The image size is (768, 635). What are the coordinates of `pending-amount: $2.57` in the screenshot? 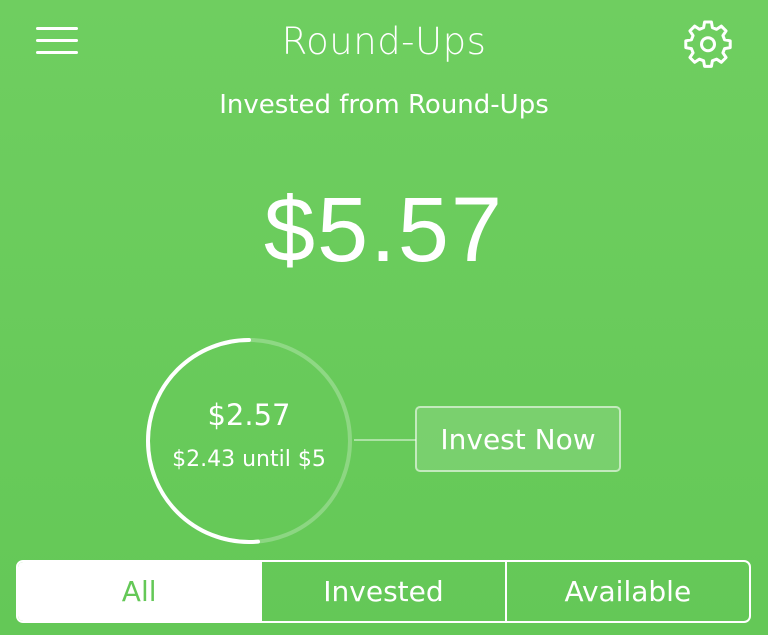 It's located at (249, 415).